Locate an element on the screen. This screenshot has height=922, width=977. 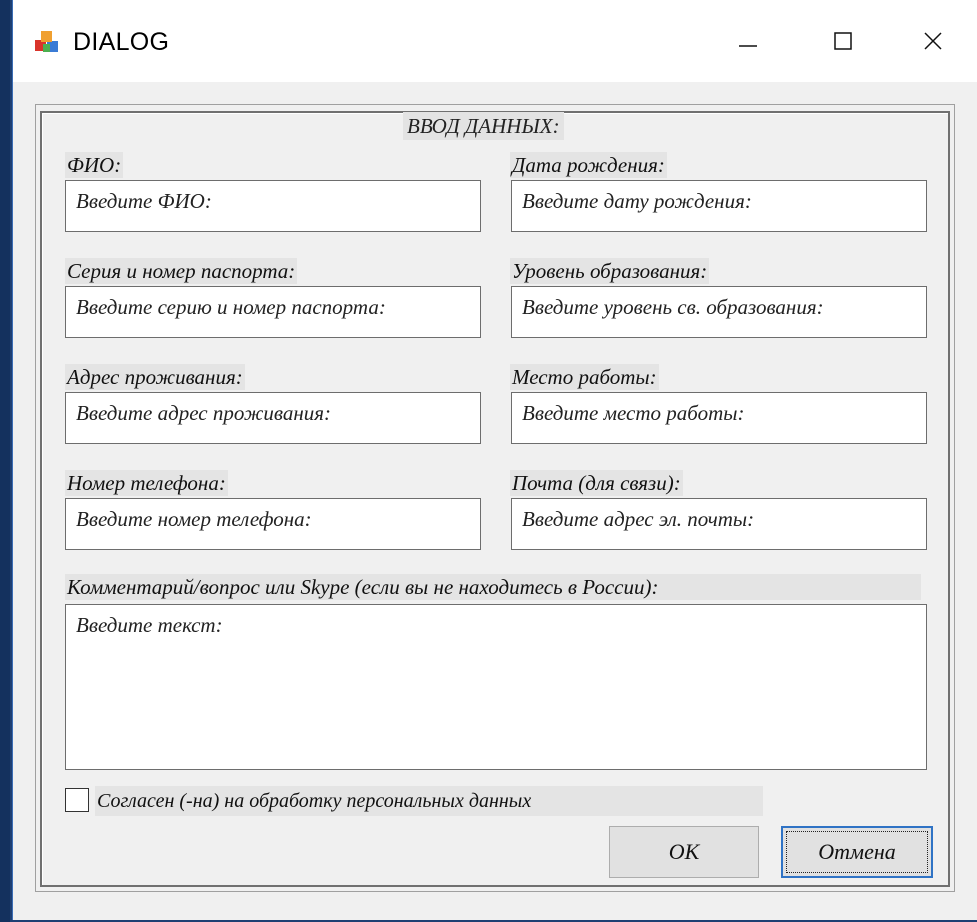
minimize-button is located at coordinates (748, 41).